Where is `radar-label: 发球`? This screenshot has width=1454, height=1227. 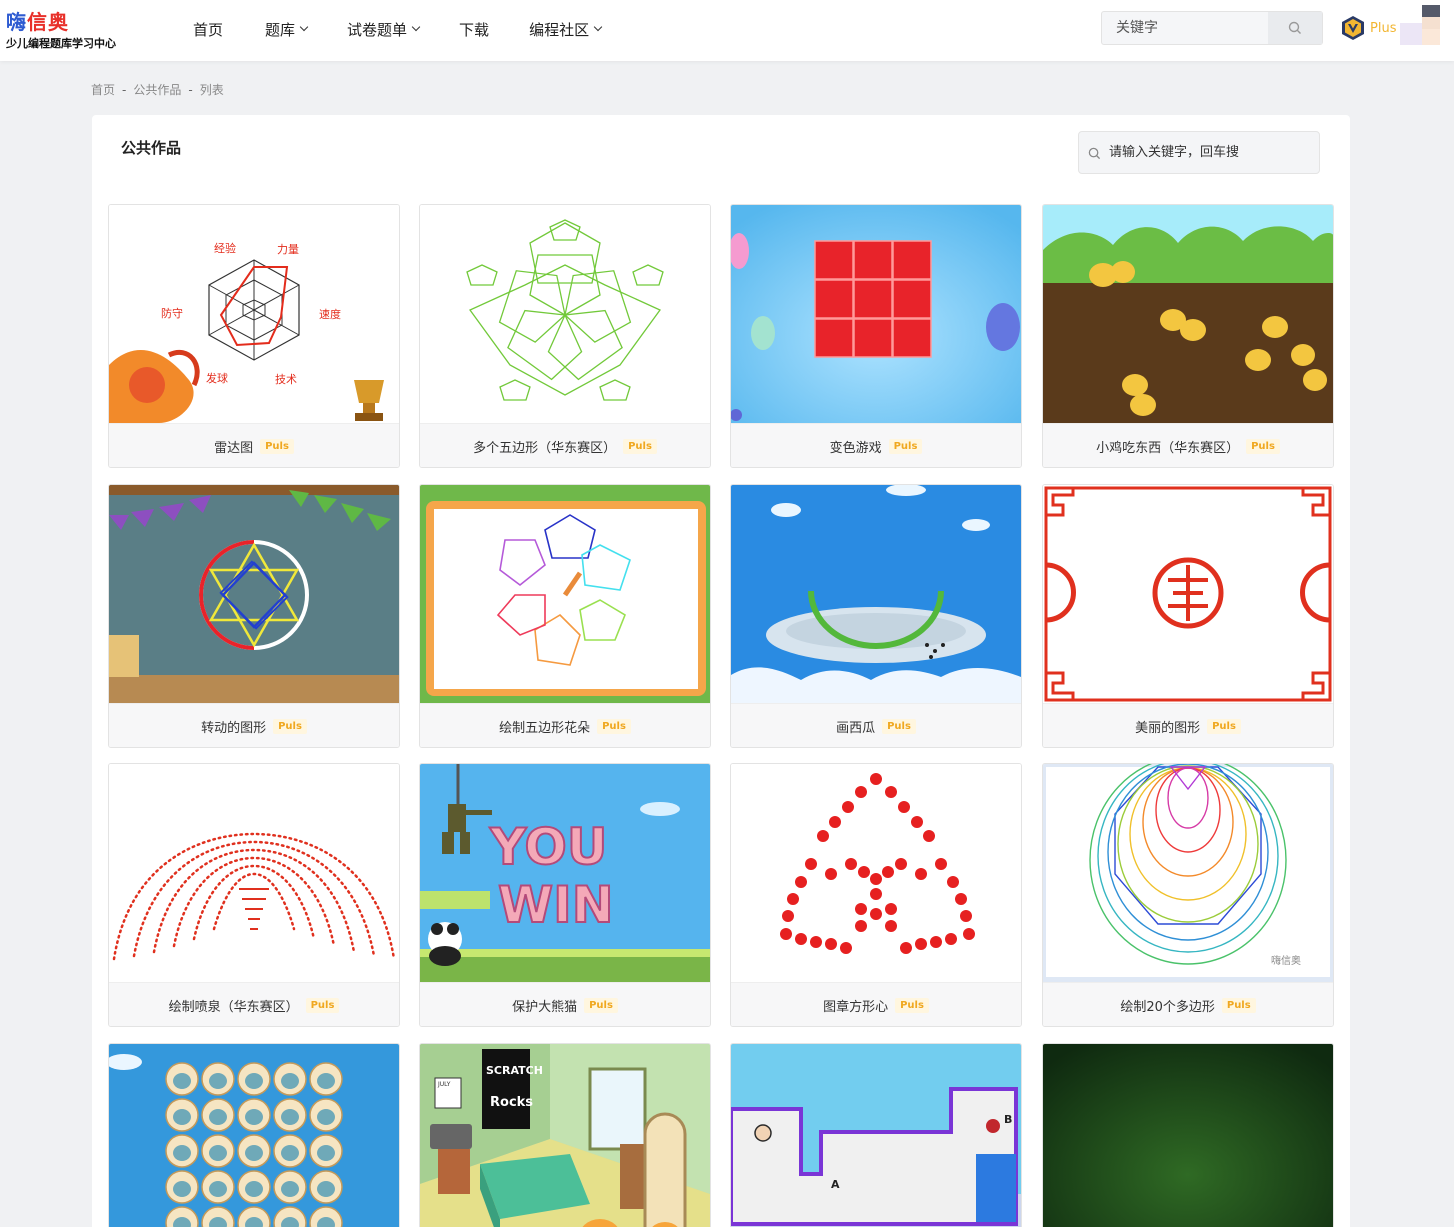
radar-label: 发球 is located at coordinates (217, 378).